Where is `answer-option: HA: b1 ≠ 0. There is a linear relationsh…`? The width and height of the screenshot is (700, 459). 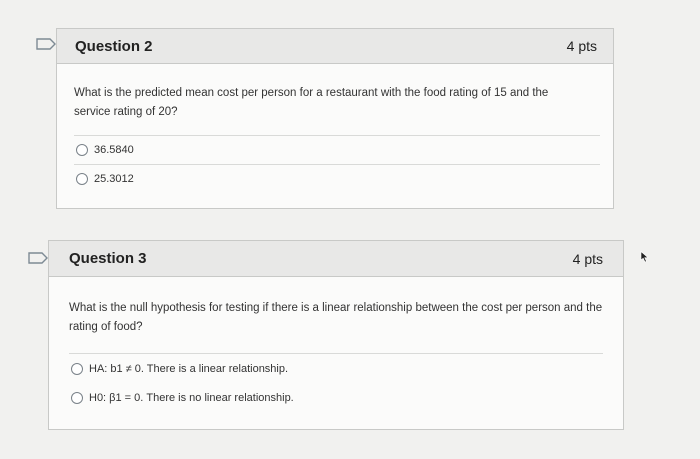 answer-option: HA: b1 ≠ 0. There is a linear relationsh… is located at coordinates (336, 368).